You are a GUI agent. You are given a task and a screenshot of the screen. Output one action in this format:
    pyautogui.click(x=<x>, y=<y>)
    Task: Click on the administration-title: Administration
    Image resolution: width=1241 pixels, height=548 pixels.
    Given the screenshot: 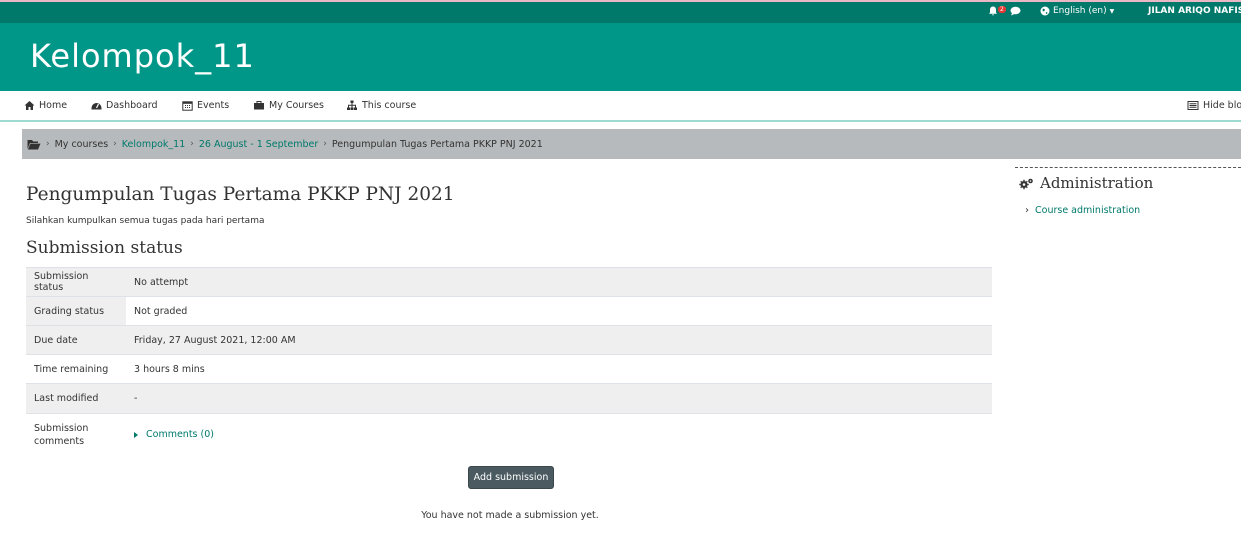 What is the action you would take?
    pyautogui.click(x=1086, y=183)
    